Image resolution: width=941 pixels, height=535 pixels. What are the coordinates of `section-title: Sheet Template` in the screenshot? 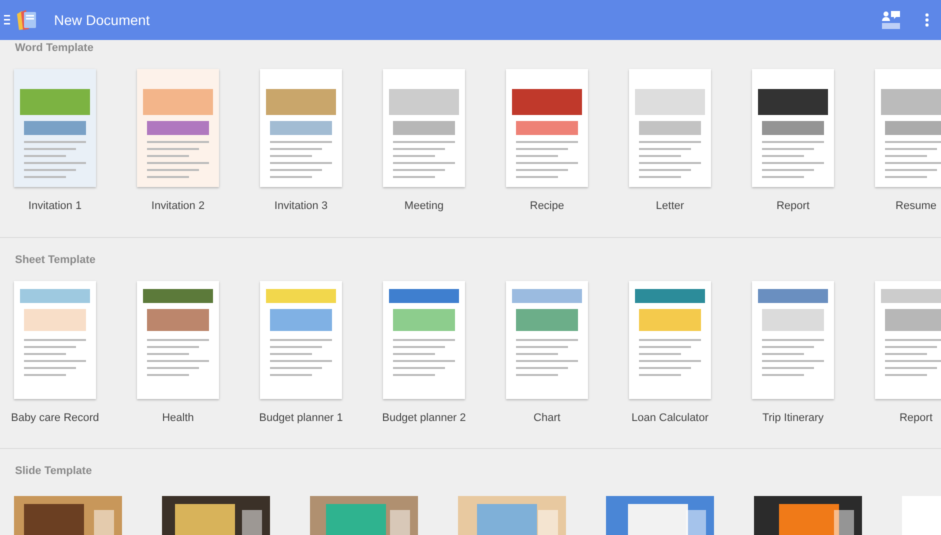 It's located at (55, 260).